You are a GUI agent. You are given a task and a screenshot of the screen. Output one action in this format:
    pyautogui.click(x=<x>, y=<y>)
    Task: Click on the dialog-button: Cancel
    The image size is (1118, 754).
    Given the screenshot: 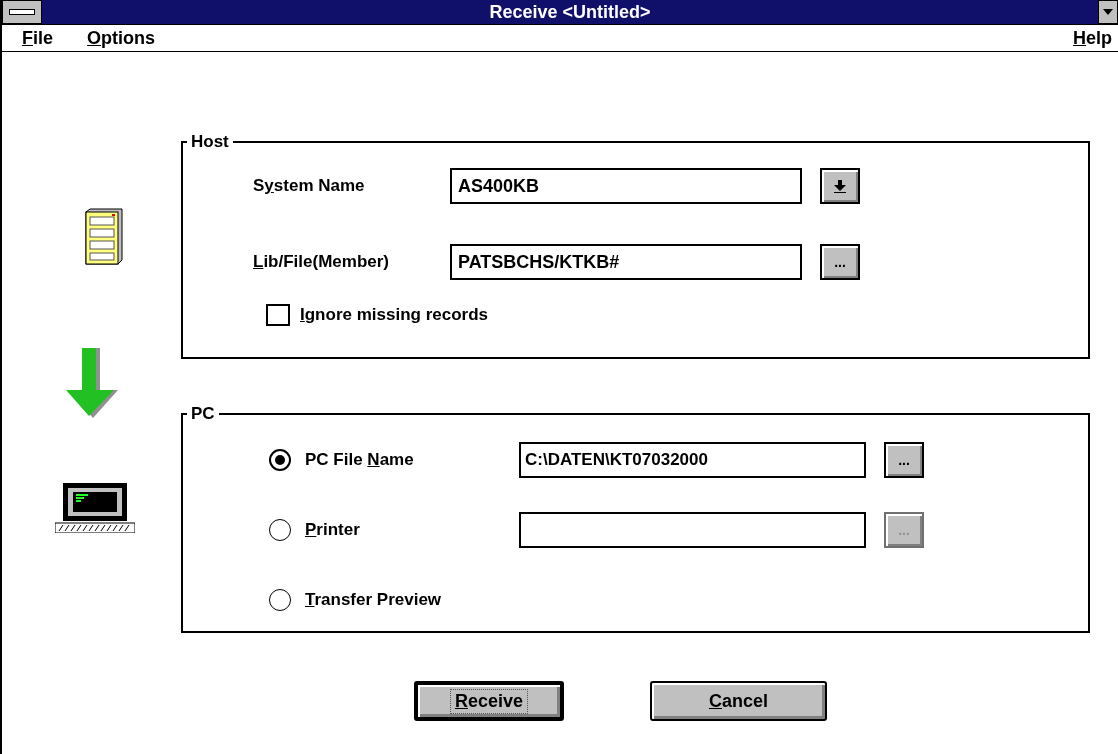 What is the action you would take?
    pyautogui.click(x=738, y=701)
    